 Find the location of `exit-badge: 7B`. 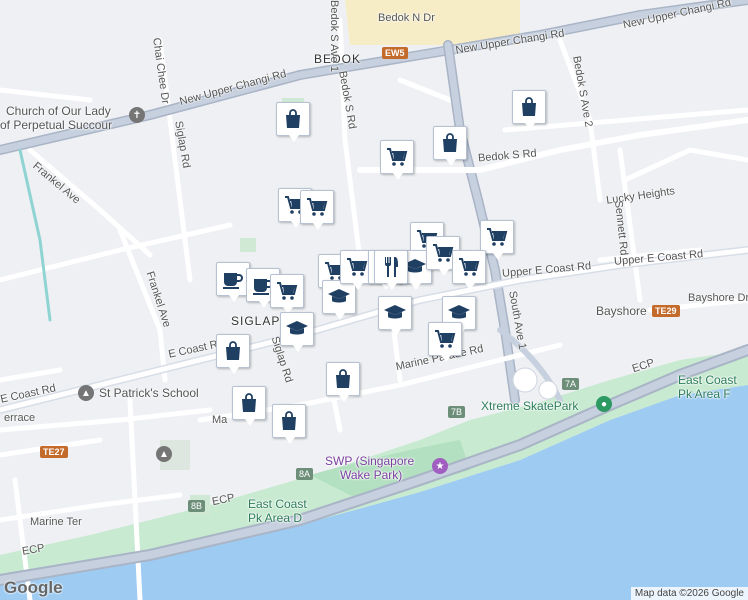

exit-badge: 7B is located at coordinates (457, 412).